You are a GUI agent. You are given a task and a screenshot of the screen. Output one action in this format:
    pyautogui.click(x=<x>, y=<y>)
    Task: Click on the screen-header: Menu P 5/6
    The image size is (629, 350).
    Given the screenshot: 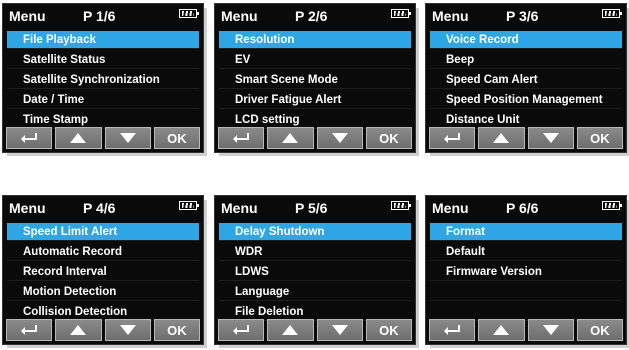 What is the action you would take?
    pyautogui.click(x=315, y=208)
    